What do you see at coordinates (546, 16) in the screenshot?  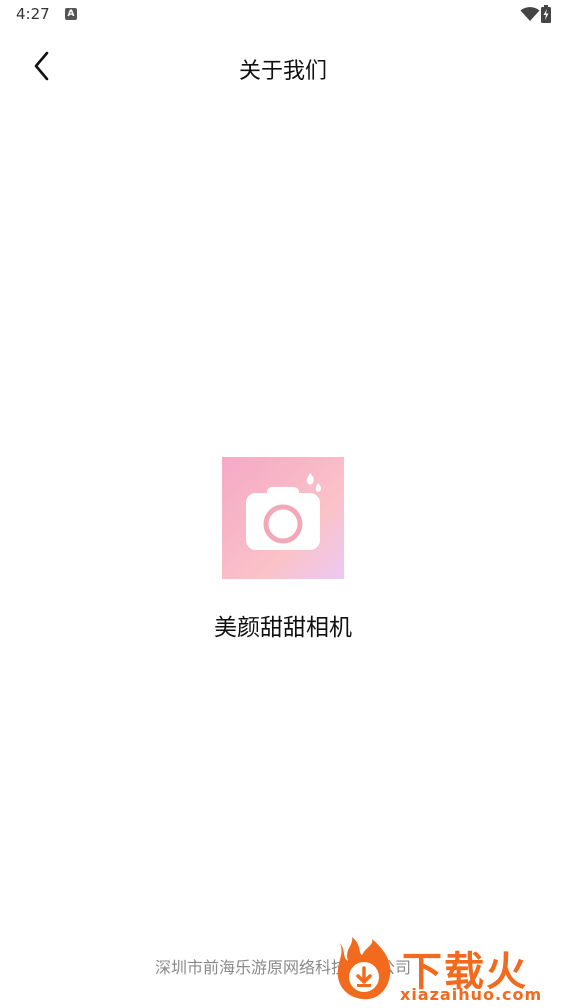 I see `battery-icon` at bounding box center [546, 16].